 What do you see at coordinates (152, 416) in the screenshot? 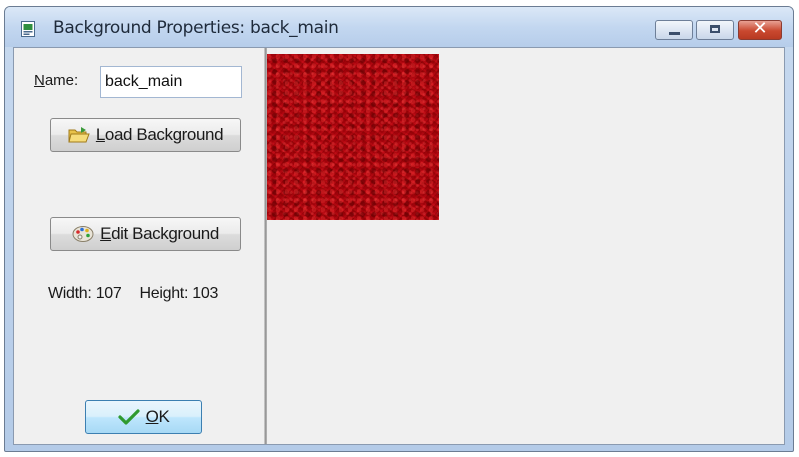
I see `ok-accel: O` at bounding box center [152, 416].